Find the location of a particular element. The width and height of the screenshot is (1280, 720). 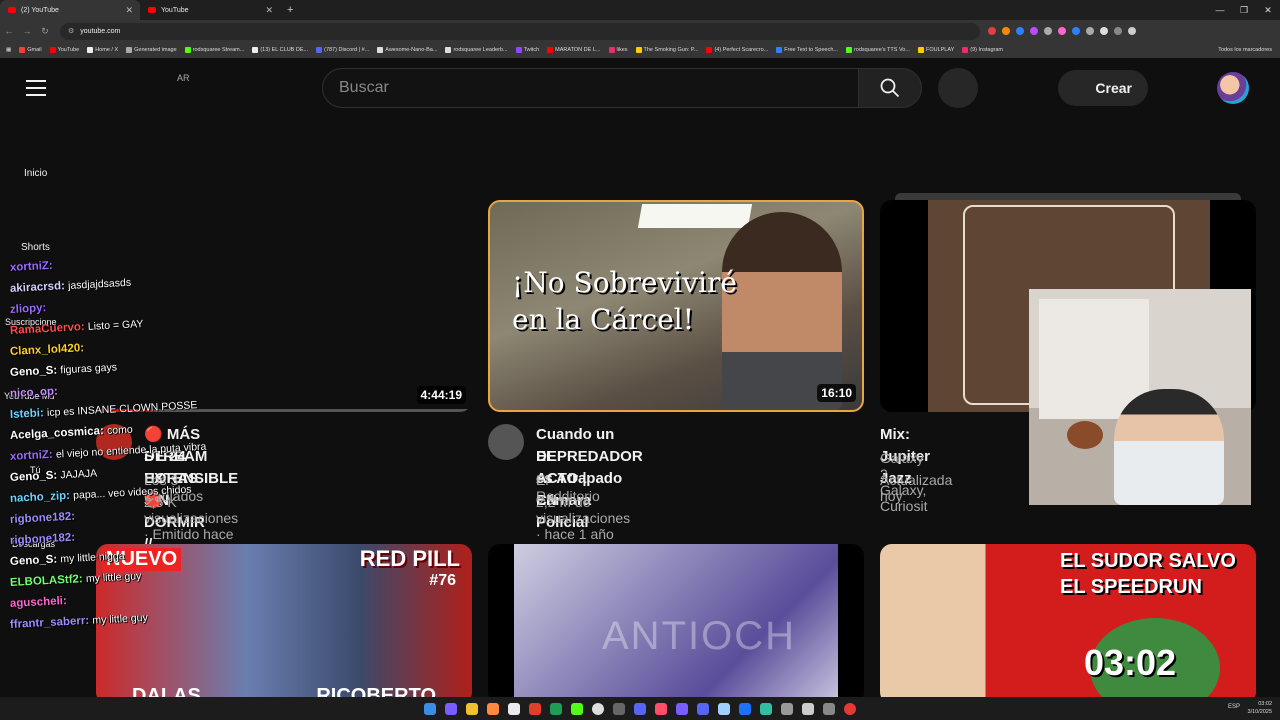

sidebar-item-home: Inicio is located at coordinates (35, 173).